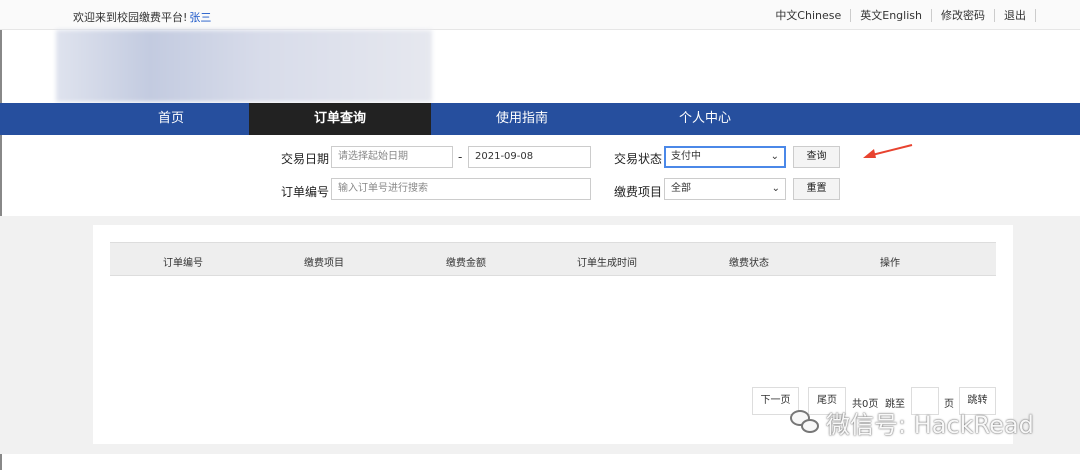 Image resolution: width=1080 pixels, height=470 pixels. Describe the element at coordinates (340, 119) in the screenshot. I see `nav-item-order-query: 订单查询` at that location.